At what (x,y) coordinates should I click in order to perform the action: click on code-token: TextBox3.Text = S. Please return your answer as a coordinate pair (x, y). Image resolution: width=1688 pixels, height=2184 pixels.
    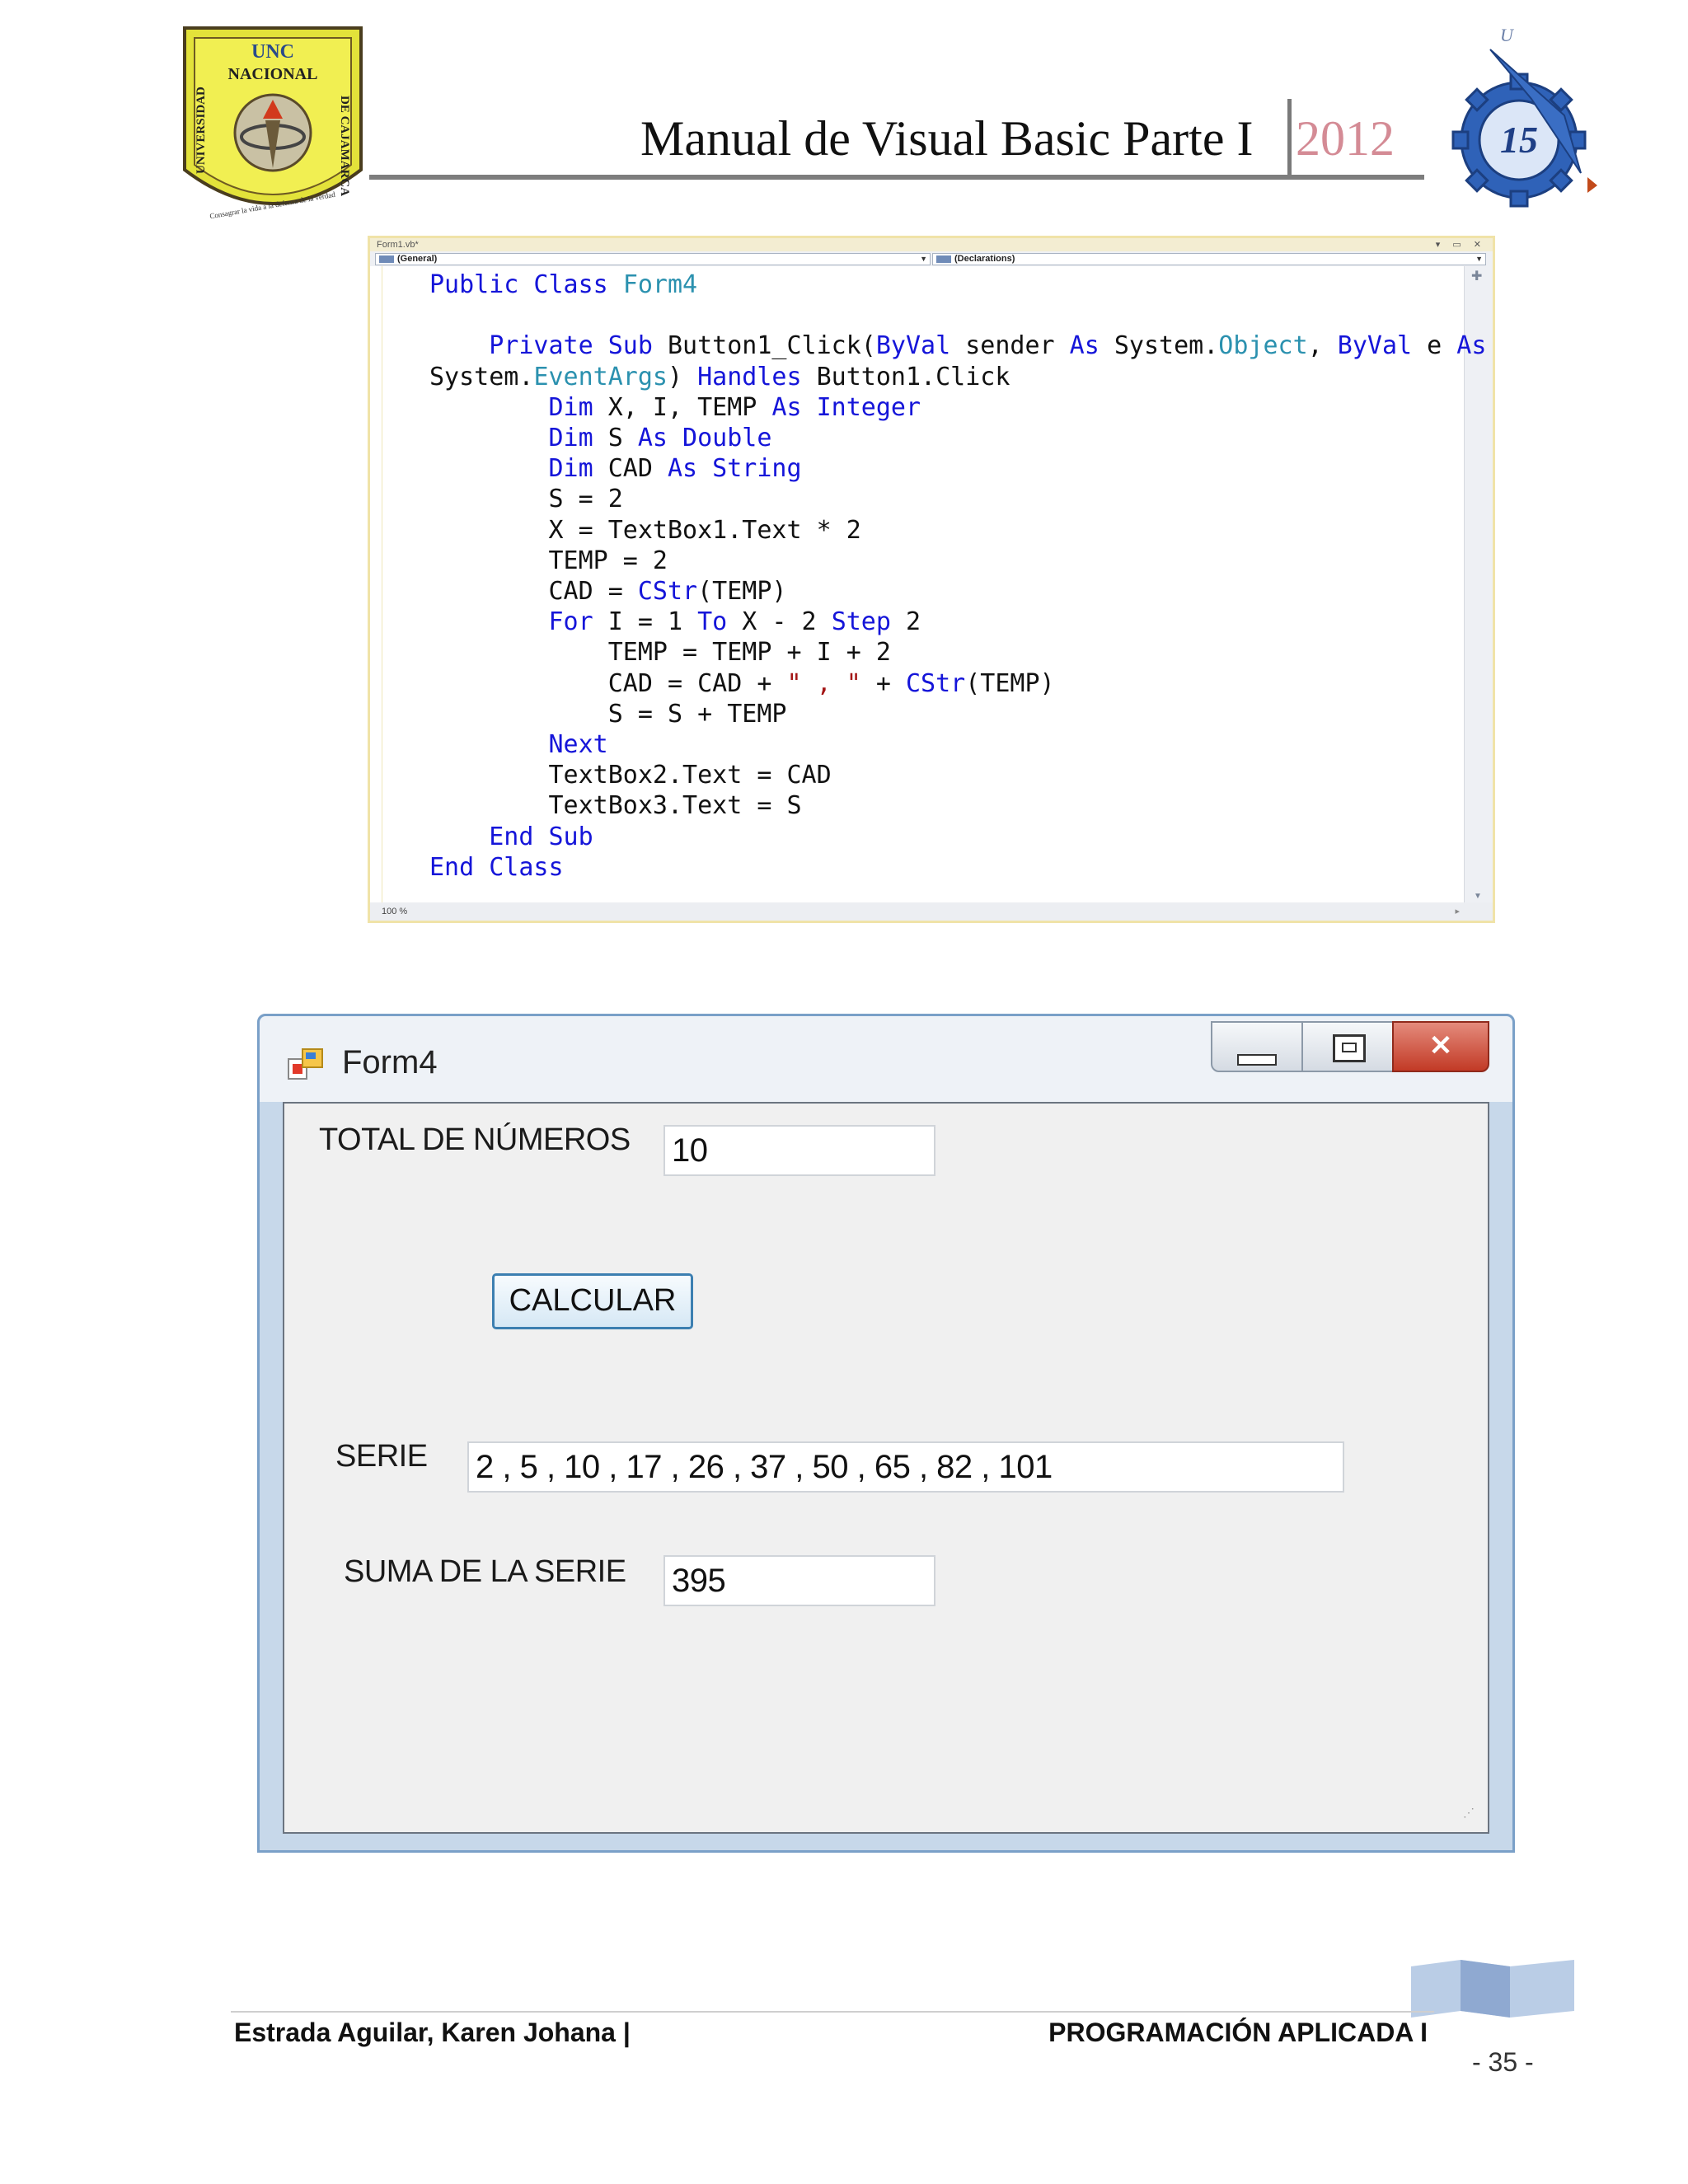
    Looking at the image, I should click on (616, 806).